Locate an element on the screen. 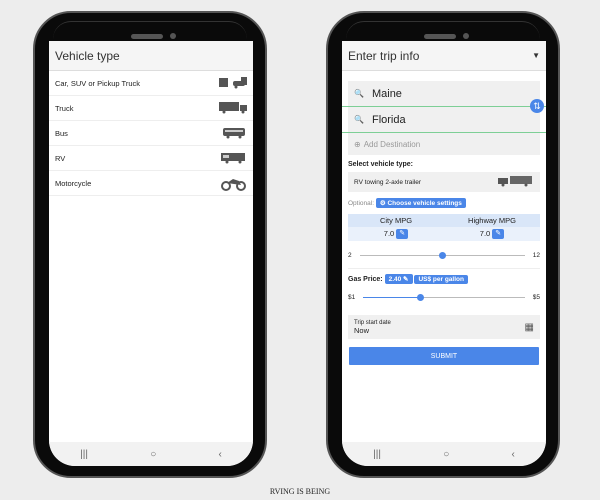  vehicle-settings-button: ⚙ Choose vehicle settings is located at coordinates (420, 203).